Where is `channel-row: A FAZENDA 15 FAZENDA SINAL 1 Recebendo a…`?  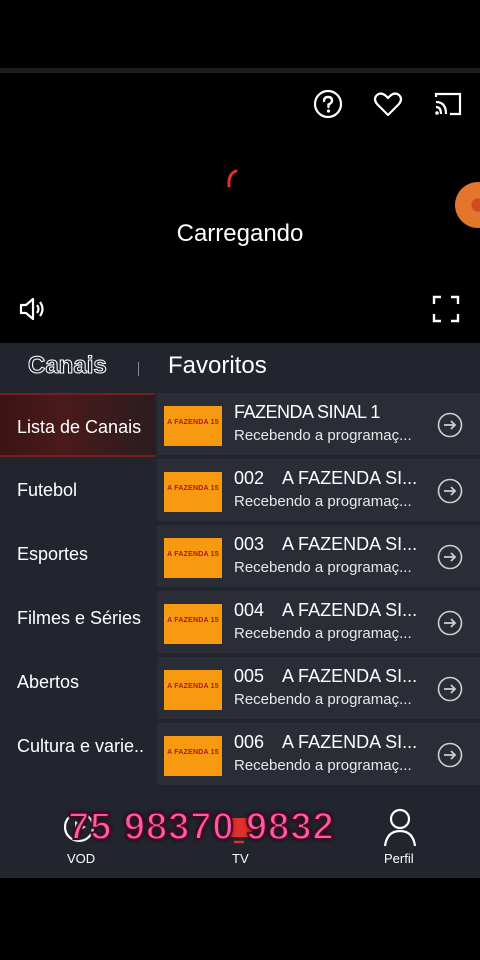 channel-row: A FAZENDA 15 FAZENDA SINAL 1 Recebendo a… is located at coordinates (318, 424).